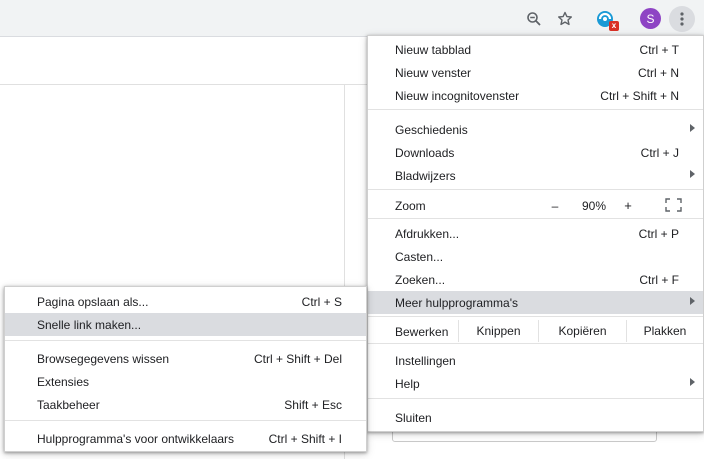 The width and height of the screenshot is (704, 459). Describe the element at coordinates (628, 205) in the screenshot. I see `zoom-in-button: +` at that location.